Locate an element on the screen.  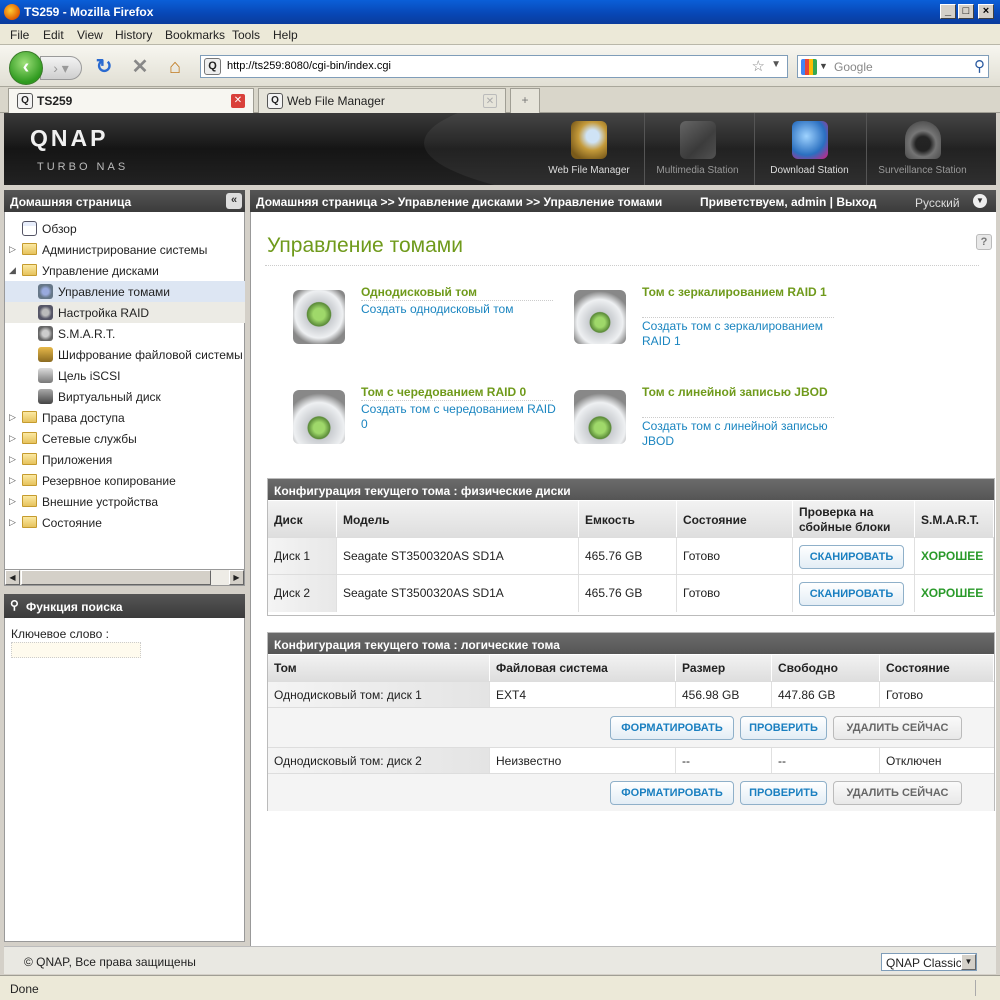
help-icon: ? is located at coordinates (984, 242).